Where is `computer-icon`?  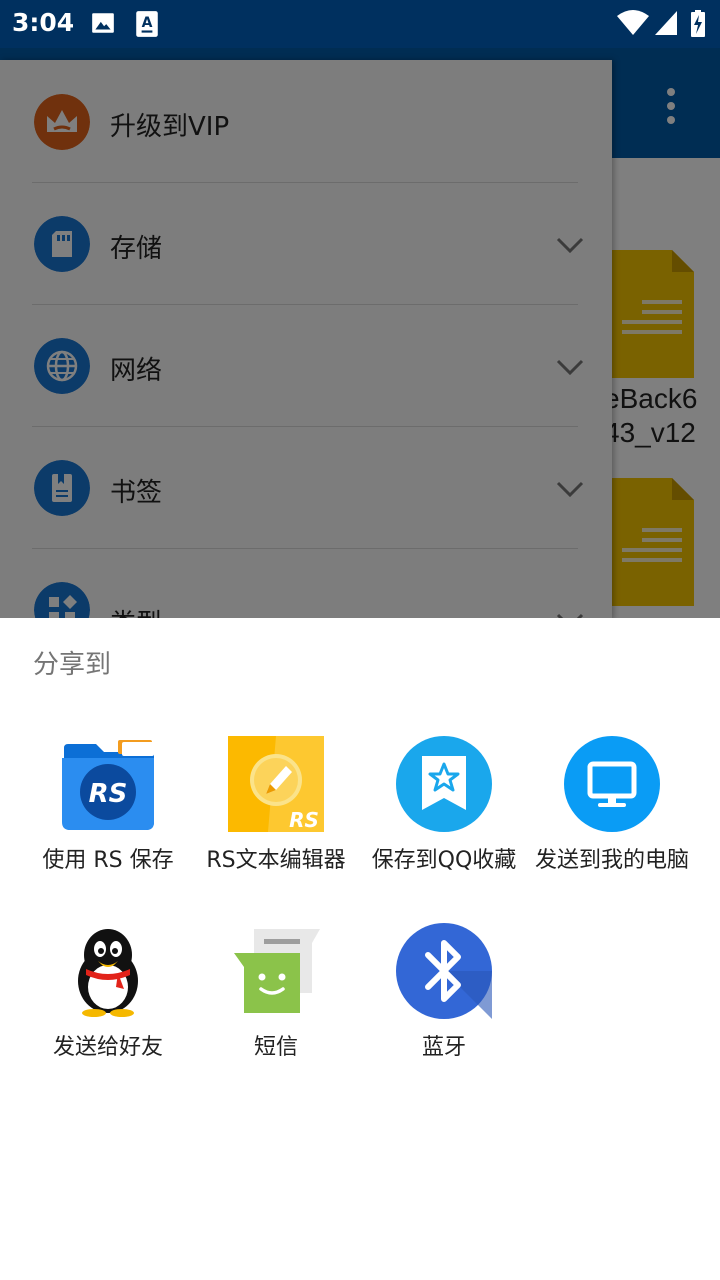
computer-icon is located at coordinates (612, 784).